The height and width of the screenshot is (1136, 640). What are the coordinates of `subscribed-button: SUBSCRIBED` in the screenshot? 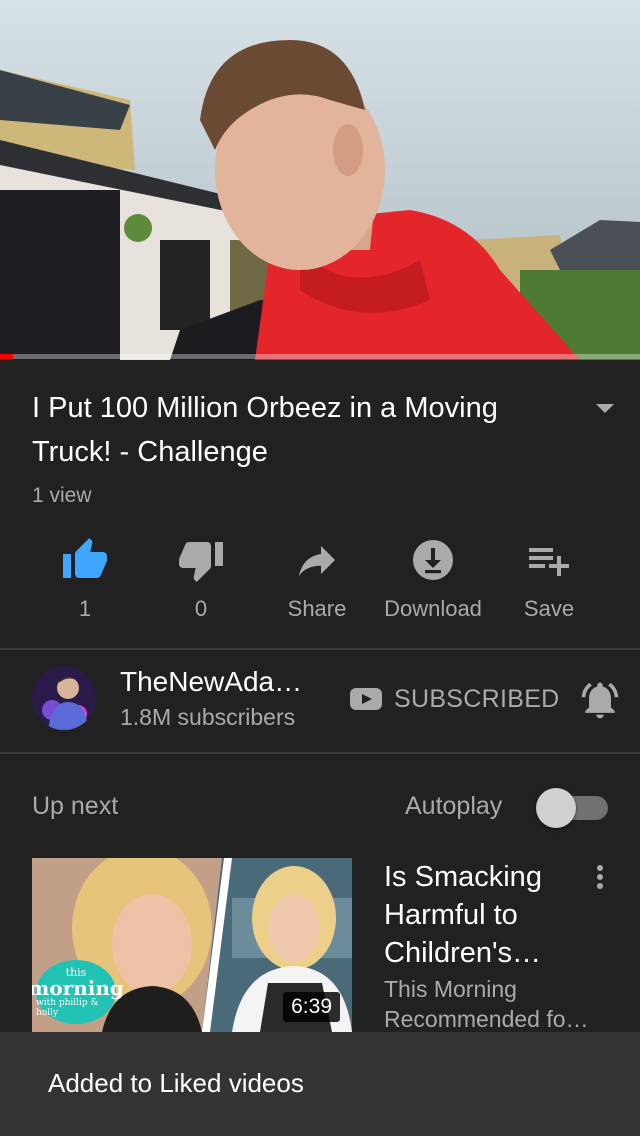 It's located at (455, 699).